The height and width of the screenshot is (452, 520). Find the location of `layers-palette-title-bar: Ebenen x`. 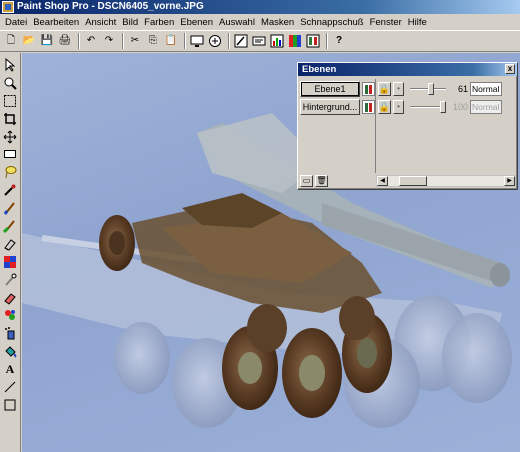

layers-palette-title-bar: Ebenen x is located at coordinates (407, 69).